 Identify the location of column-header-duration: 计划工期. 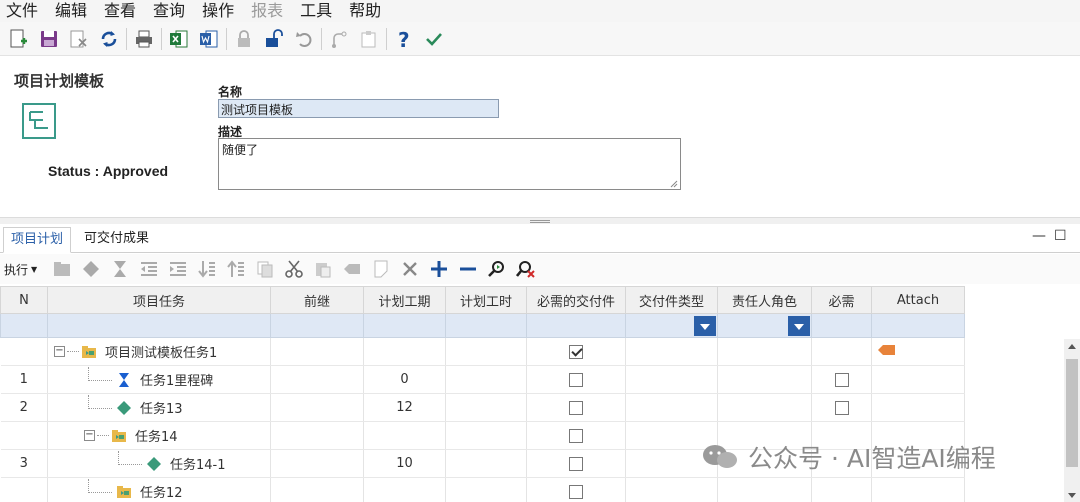
(404, 300).